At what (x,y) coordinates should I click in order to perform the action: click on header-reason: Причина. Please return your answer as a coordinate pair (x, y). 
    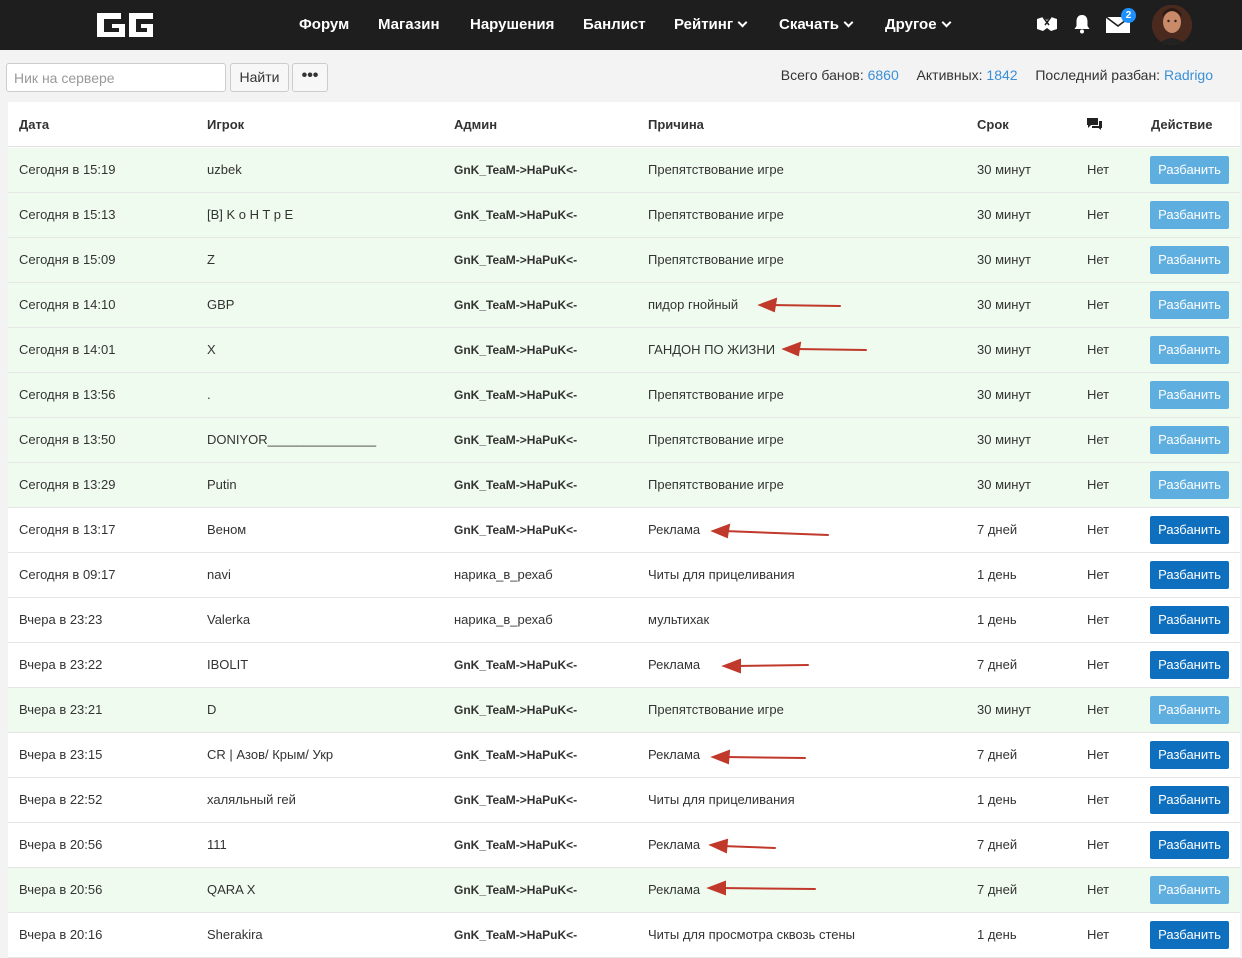
    Looking at the image, I should click on (676, 124).